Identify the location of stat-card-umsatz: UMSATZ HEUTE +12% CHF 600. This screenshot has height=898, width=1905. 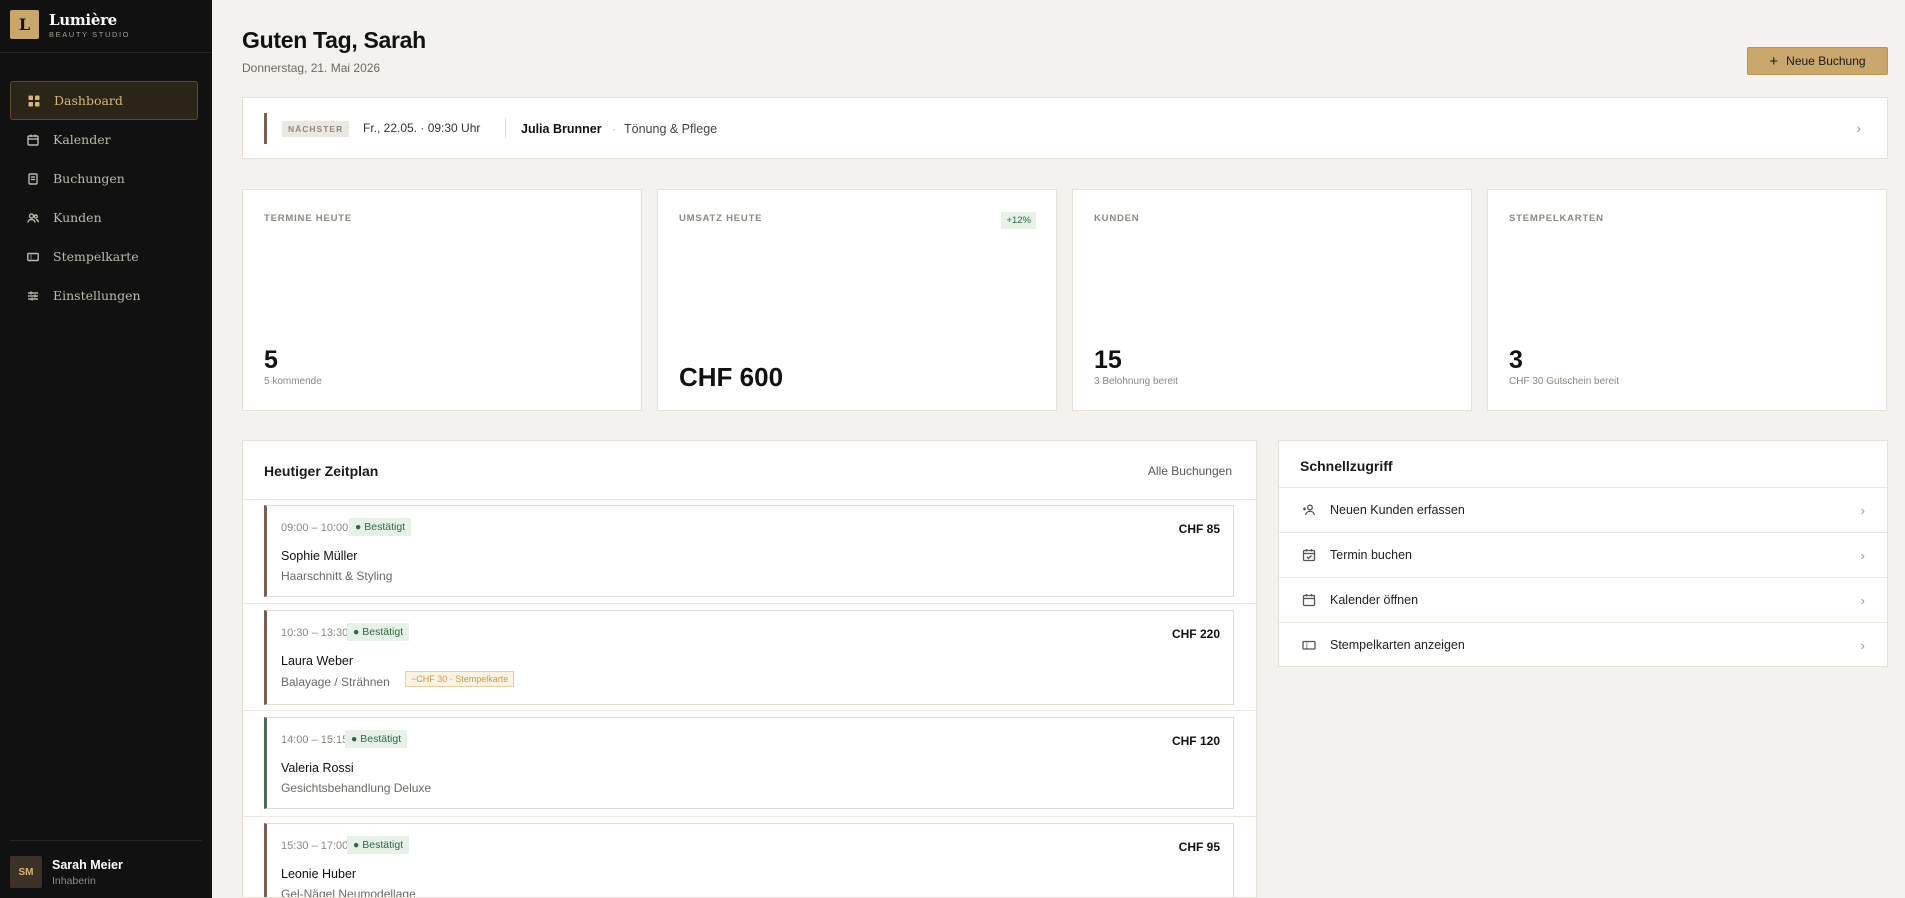
(857, 300).